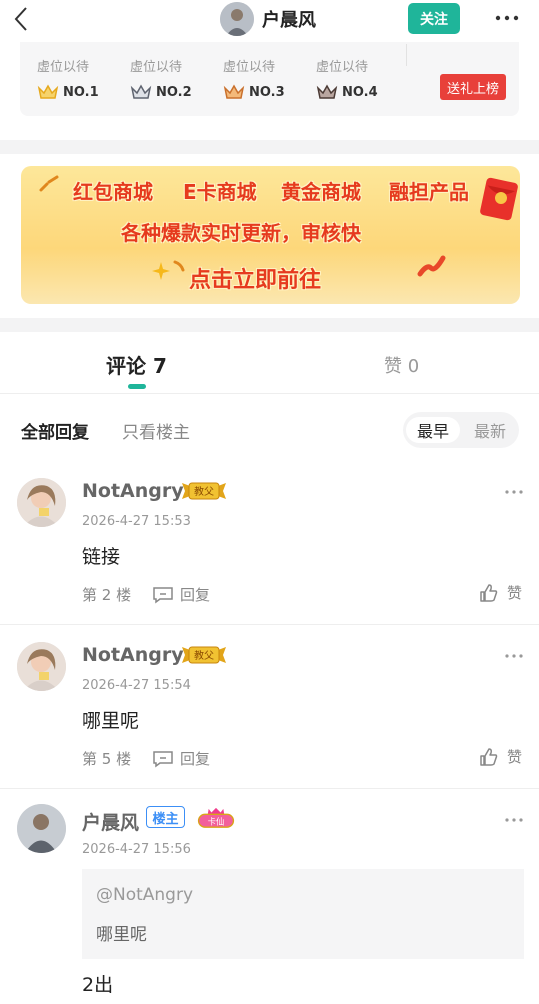 The image size is (539, 1004). What do you see at coordinates (360, 92) in the screenshot?
I see `rank-number: NO.4` at bounding box center [360, 92].